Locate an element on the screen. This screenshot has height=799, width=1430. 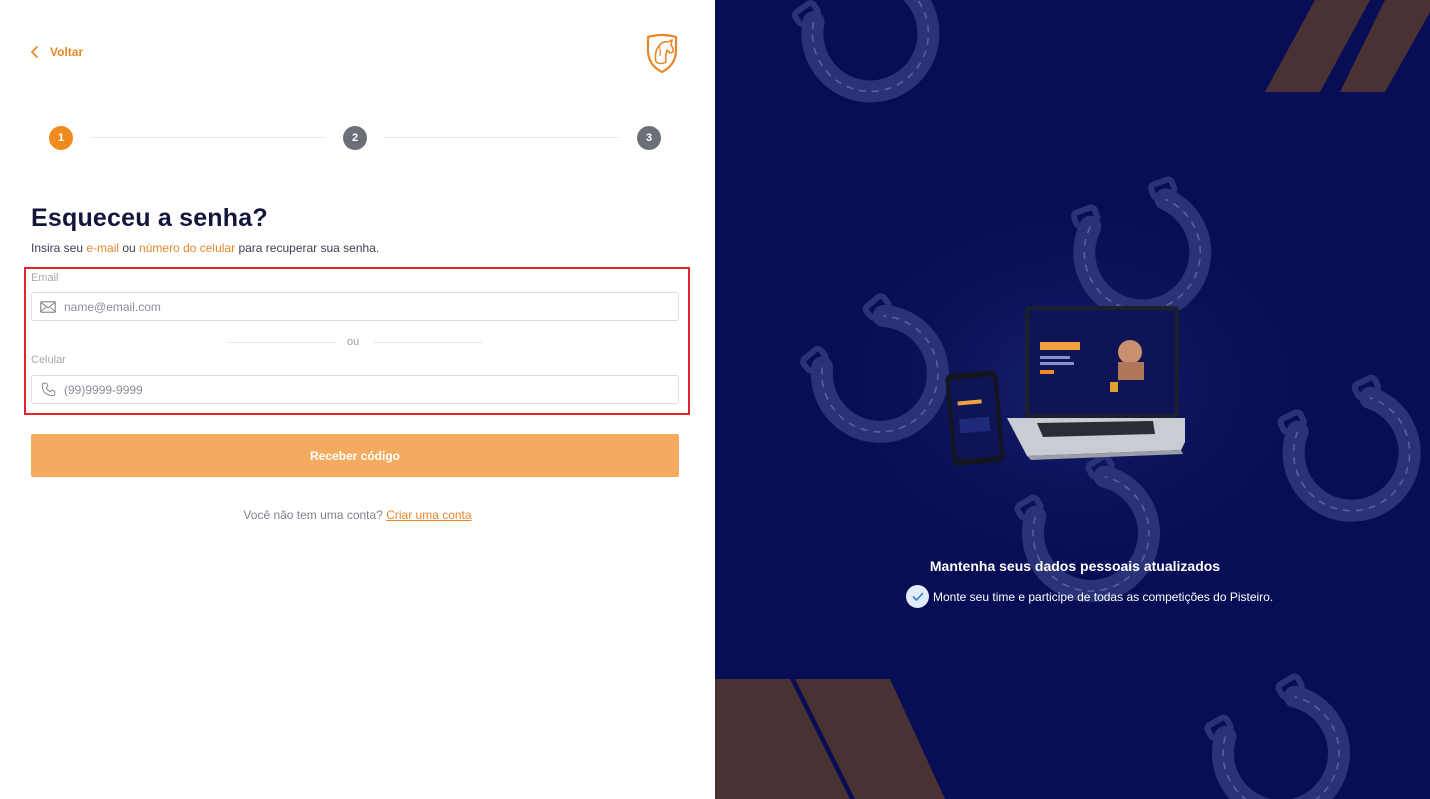
chevron-left-icon is located at coordinates (34, 52).